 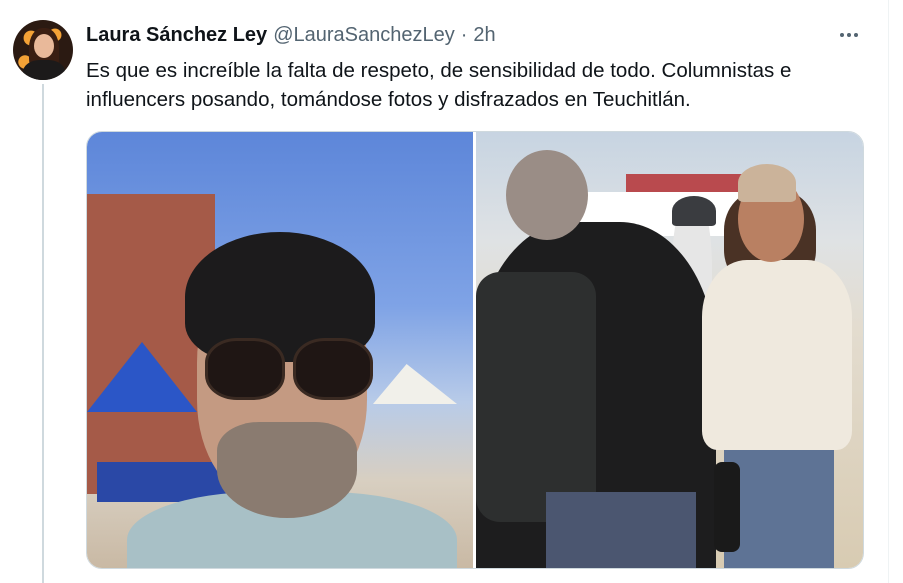 What do you see at coordinates (289, 369) in the screenshot?
I see `sunglasses` at bounding box center [289, 369].